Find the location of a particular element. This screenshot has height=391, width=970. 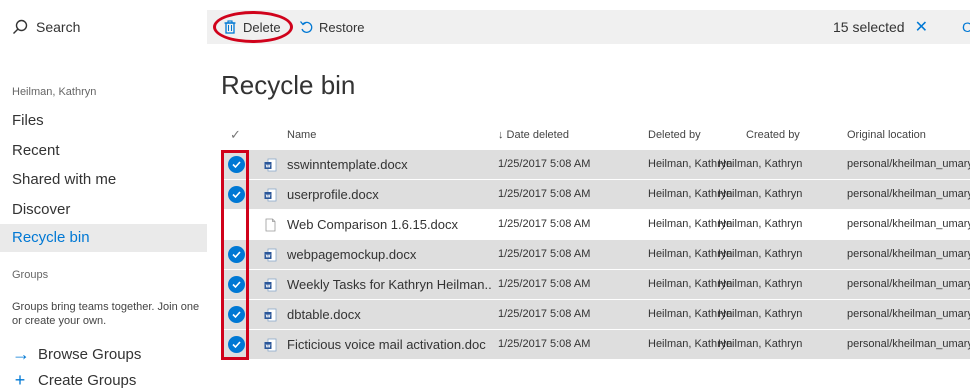

arrow-right-icon: → is located at coordinates (21, 354).